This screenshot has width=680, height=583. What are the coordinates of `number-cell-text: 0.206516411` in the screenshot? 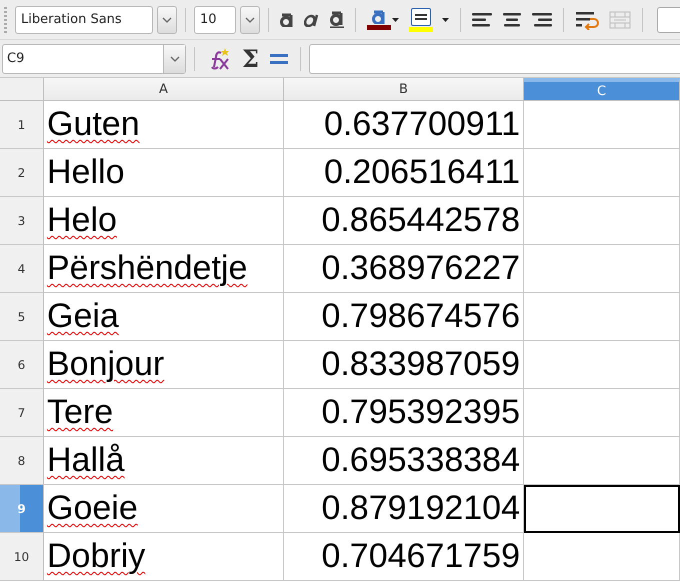 It's located at (422, 173).